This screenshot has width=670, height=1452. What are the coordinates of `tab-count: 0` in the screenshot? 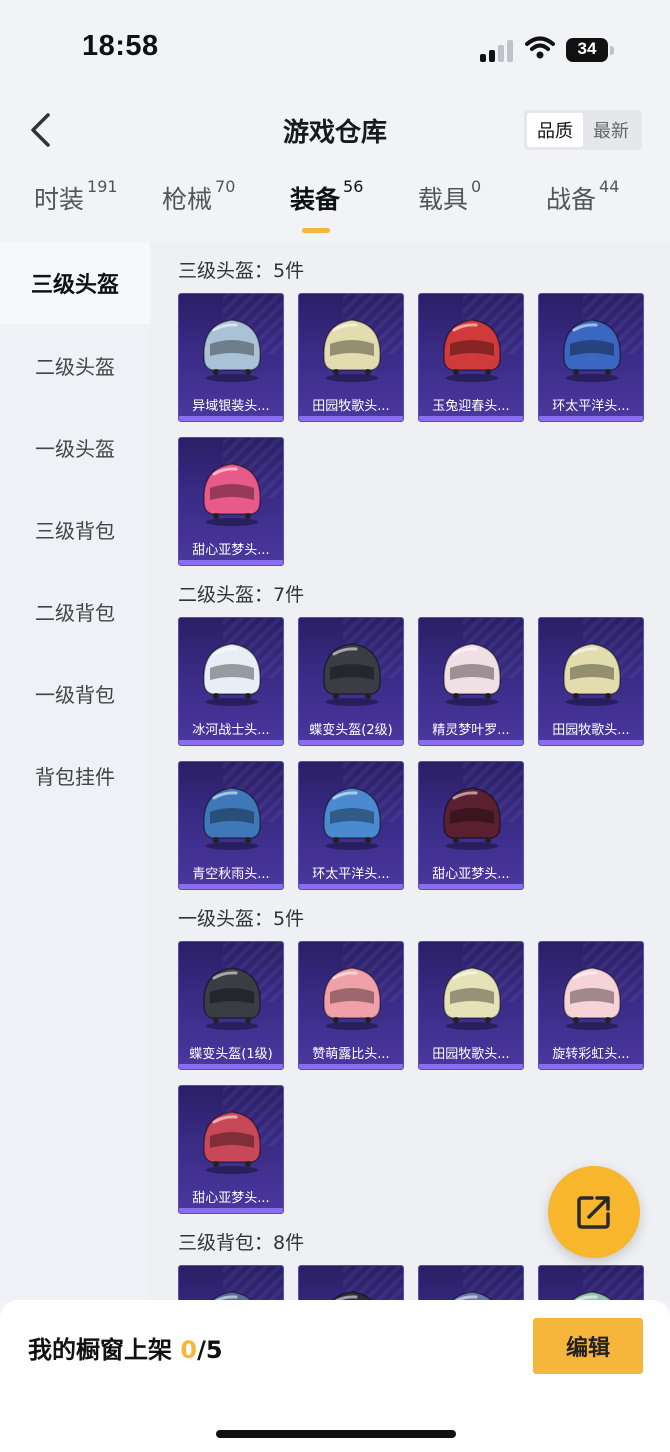 It's located at (476, 186).